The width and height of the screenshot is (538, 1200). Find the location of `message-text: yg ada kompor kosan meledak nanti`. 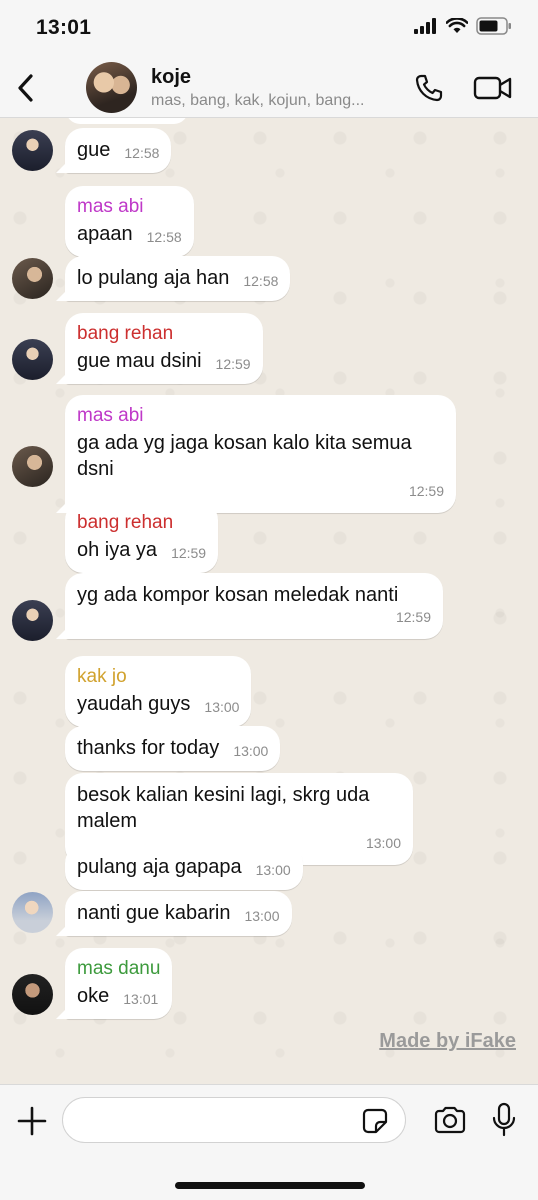

message-text: yg ada kompor kosan meledak nanti is located at coordinates (238, 595).